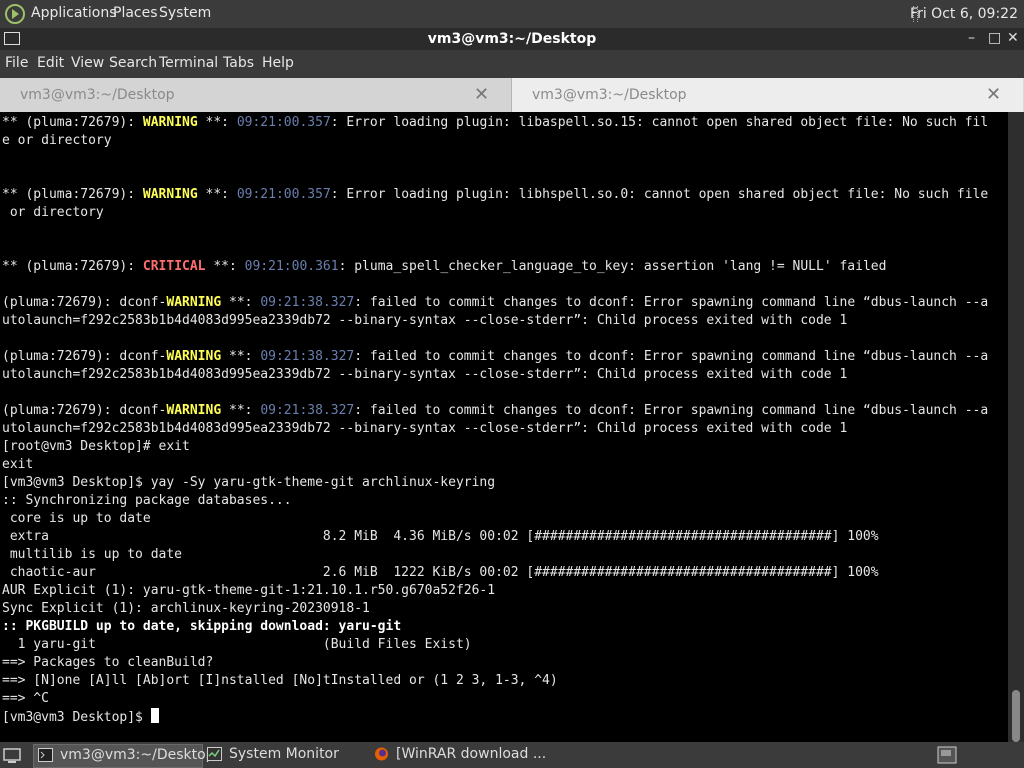 The width and height of the screenshot is (1024, 768). Describe the element at coordinates (137, 755) in the screenshot. I see `taskbar-label: vm3@vm3:~/Desktop` at that location.